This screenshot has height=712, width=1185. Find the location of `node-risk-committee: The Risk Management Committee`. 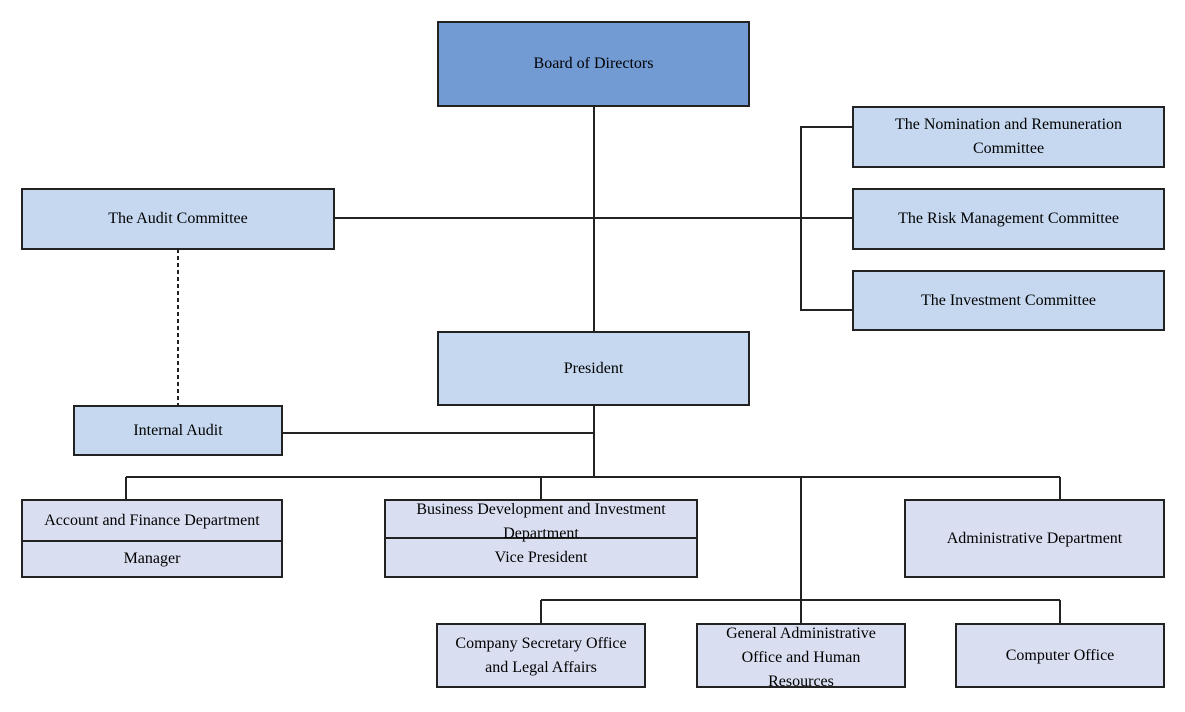

node-risk-committee: The Risk Management Committee is located at coordinates (1008, 219).